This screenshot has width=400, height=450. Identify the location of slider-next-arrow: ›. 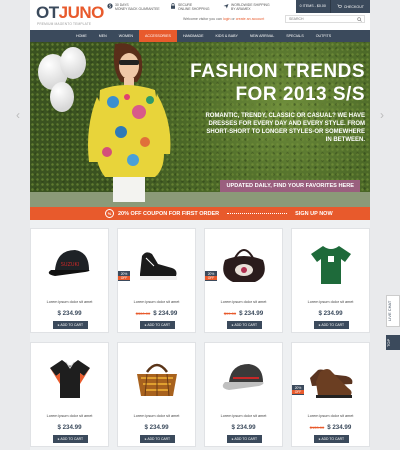
(382, 115).